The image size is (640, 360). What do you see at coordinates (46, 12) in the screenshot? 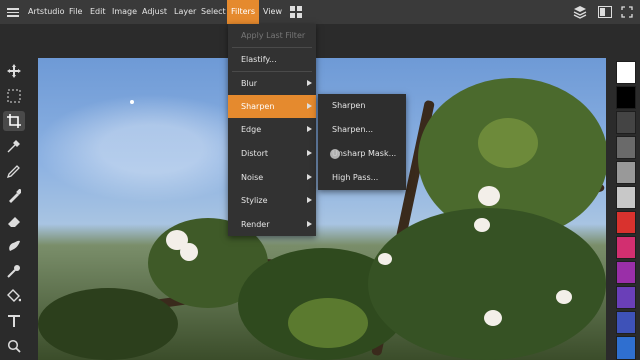
I see `app-name: Artstudio` at bounding box center [46, 12].